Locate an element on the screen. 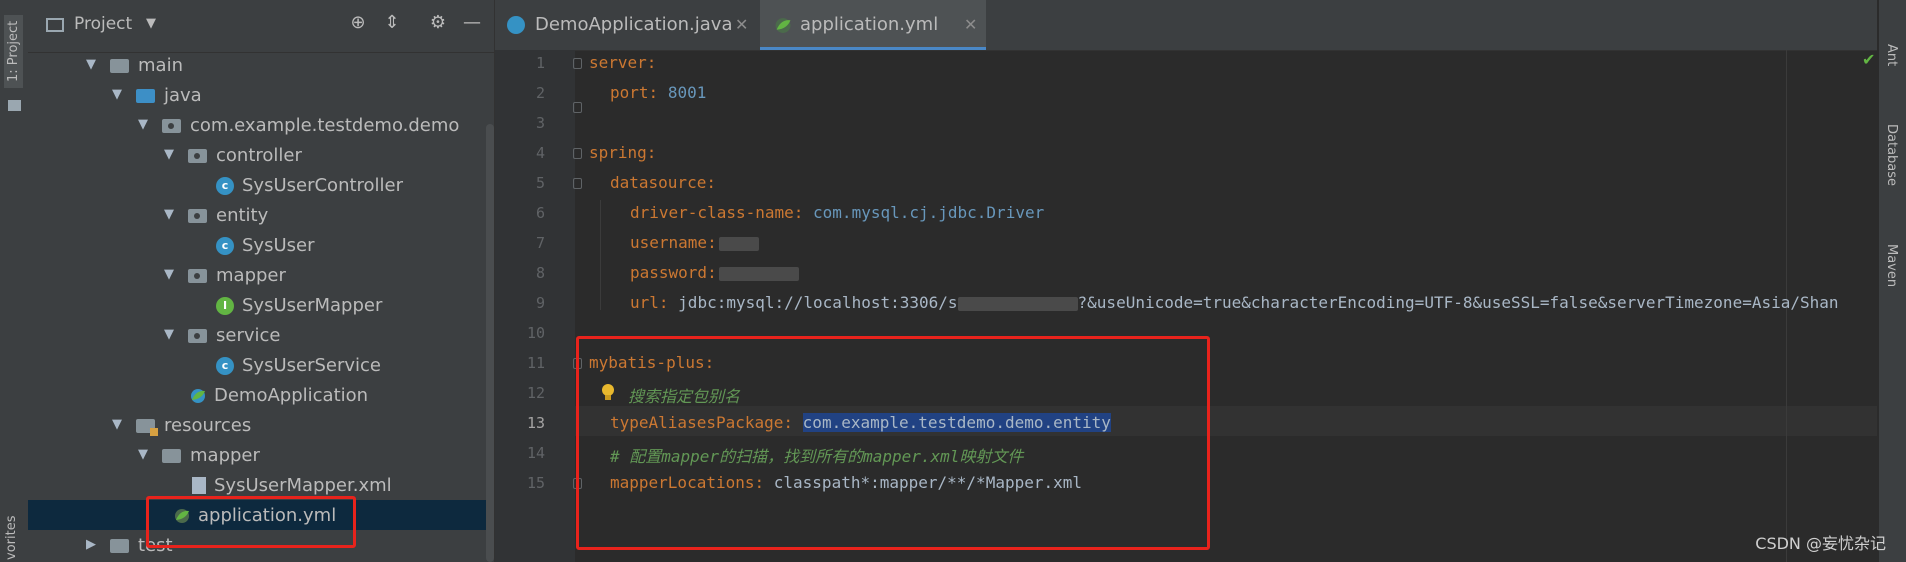  resources-folder-icon is located at coordinates (147, 427).